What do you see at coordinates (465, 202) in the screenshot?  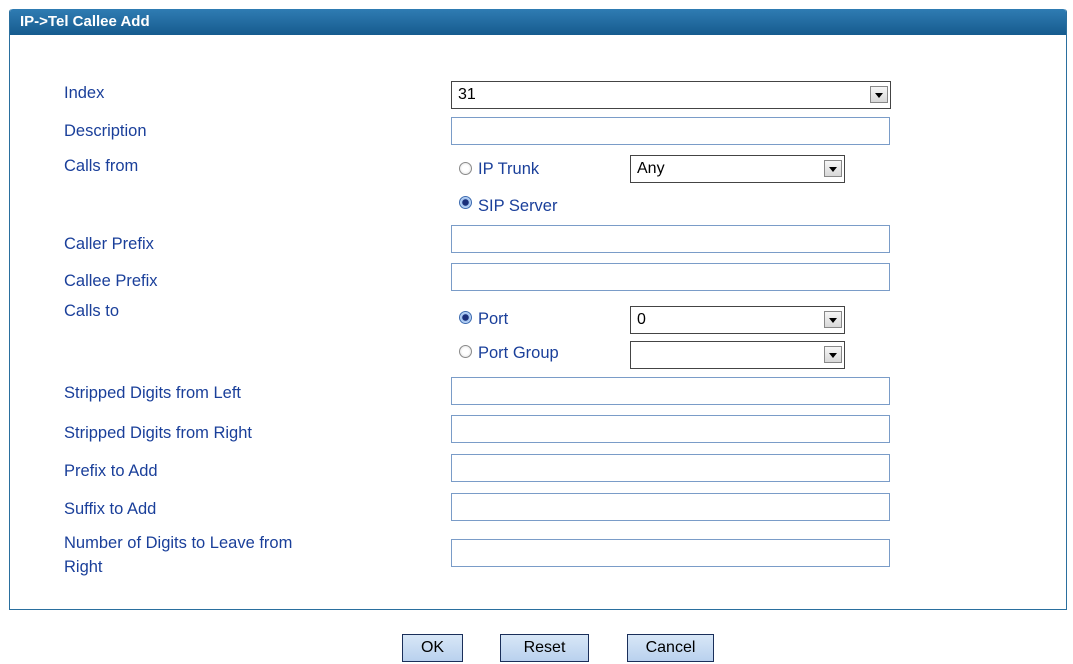 I see `sip-server-radio` at bounding box center [465, 202].